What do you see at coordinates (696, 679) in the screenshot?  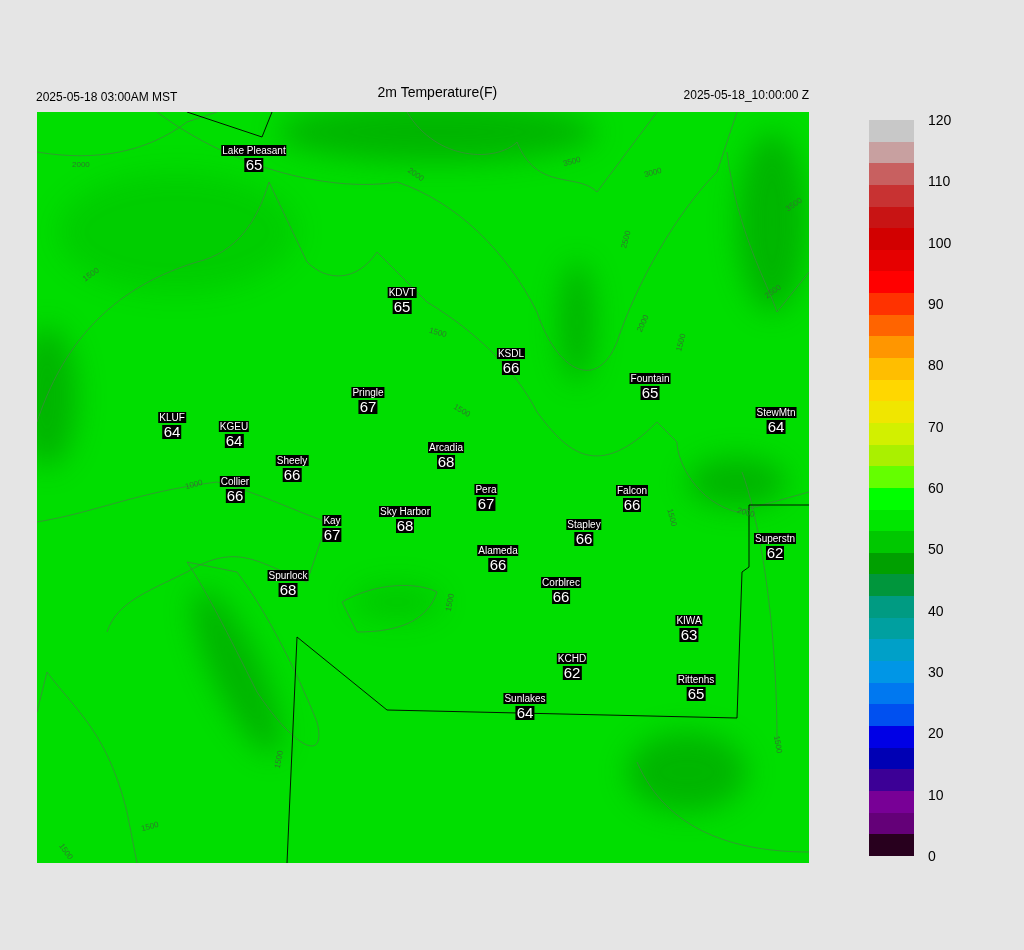 I see `station-name: Rittenhs` at bounding box center [696, 679].